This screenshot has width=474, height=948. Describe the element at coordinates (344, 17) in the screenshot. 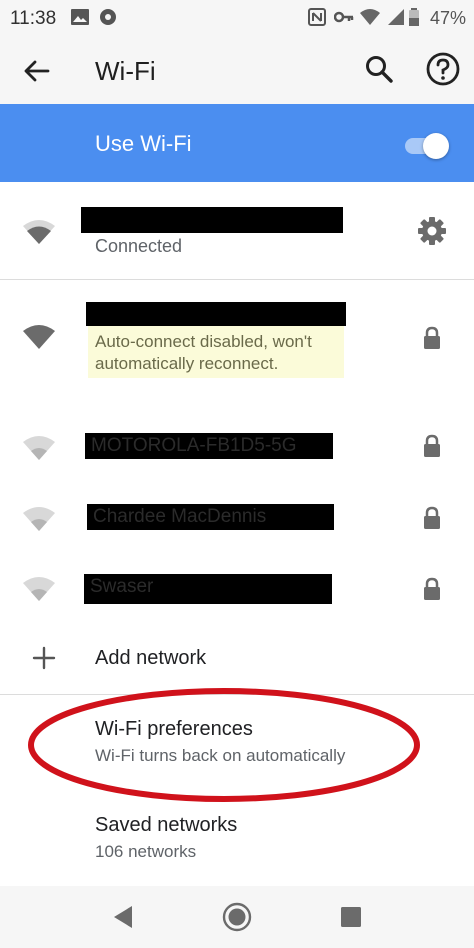

I see `key-icon` at that location.